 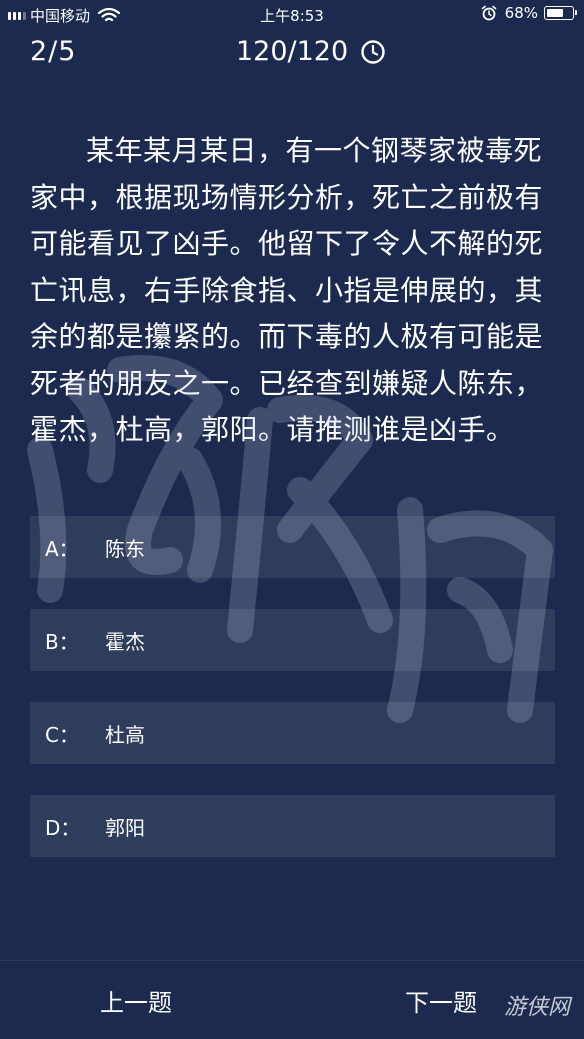 What do you see at coordinates (136, 1000) in the screenshot?
I see `prev-question-button: 上一题` at bounding box center [136, 1000].